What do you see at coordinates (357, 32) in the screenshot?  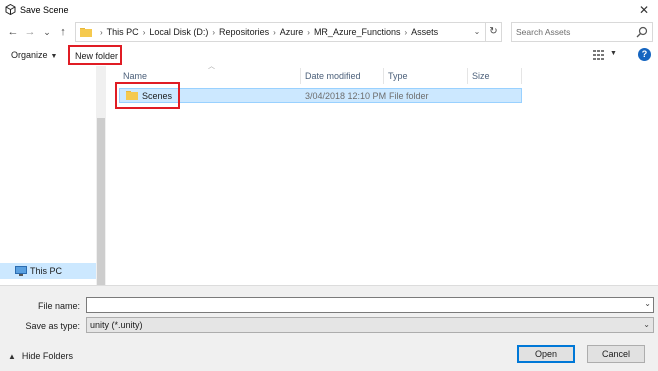 I see `breadcrumb-mr-azure-functions: MR_Azure_Functions` at bounding box center [357, 32].